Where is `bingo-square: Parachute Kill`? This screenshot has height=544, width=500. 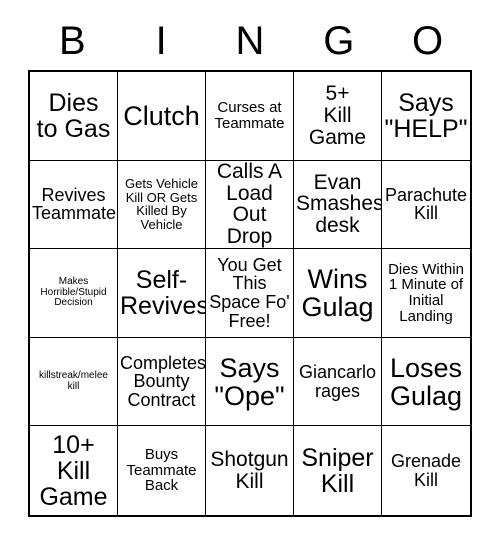 bingo-square: Parachute Kill is located at coordinates (426, 205).